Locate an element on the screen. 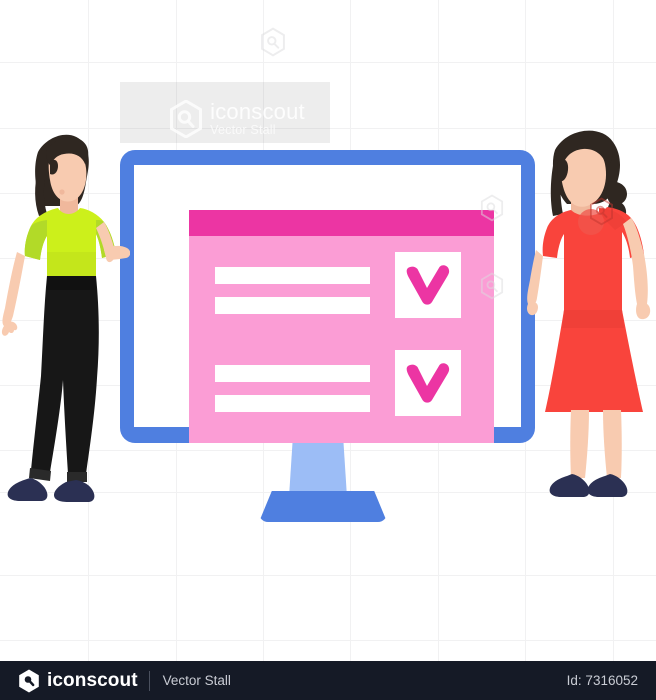  woman-left is located at coordinates (65, 318).